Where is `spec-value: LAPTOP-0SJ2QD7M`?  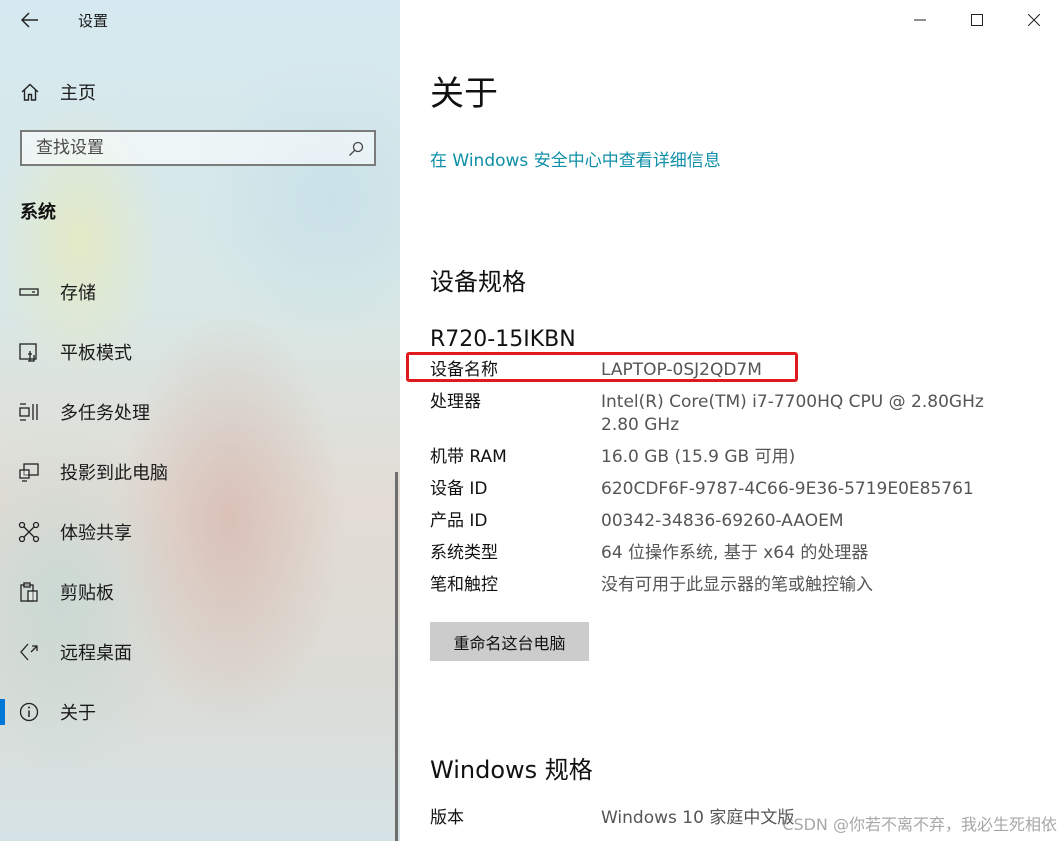
spec-value: LAPTOP-0SJ2QD7M is located at coordinates (681, 370).